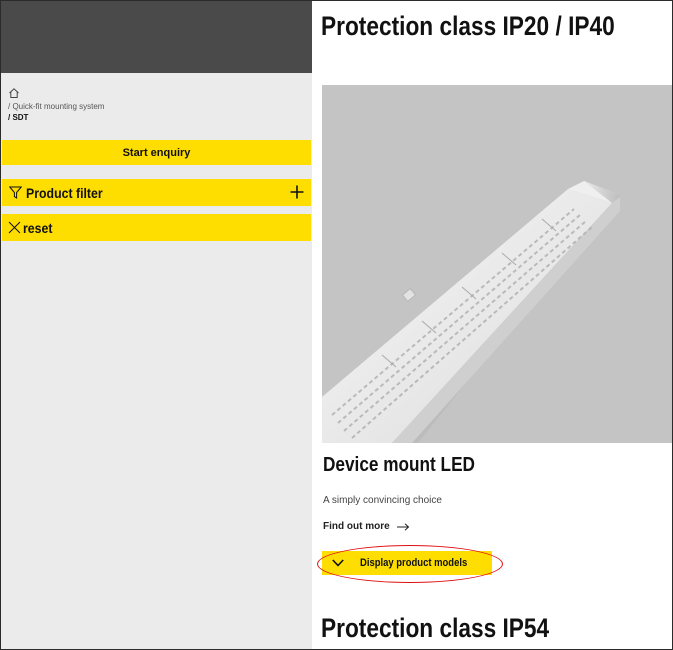  I want to click on section-title-ip20-ip40: Protection class IP20 / IP40, so click(468, 26).